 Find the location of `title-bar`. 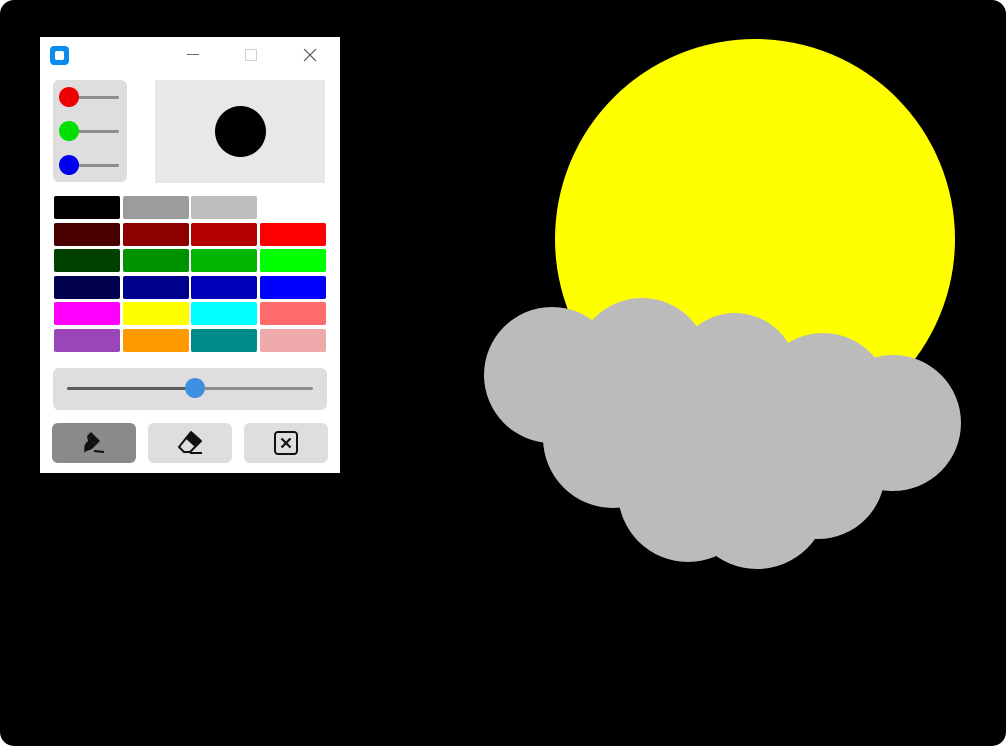

title-bar is located at coordinates (190, 55).